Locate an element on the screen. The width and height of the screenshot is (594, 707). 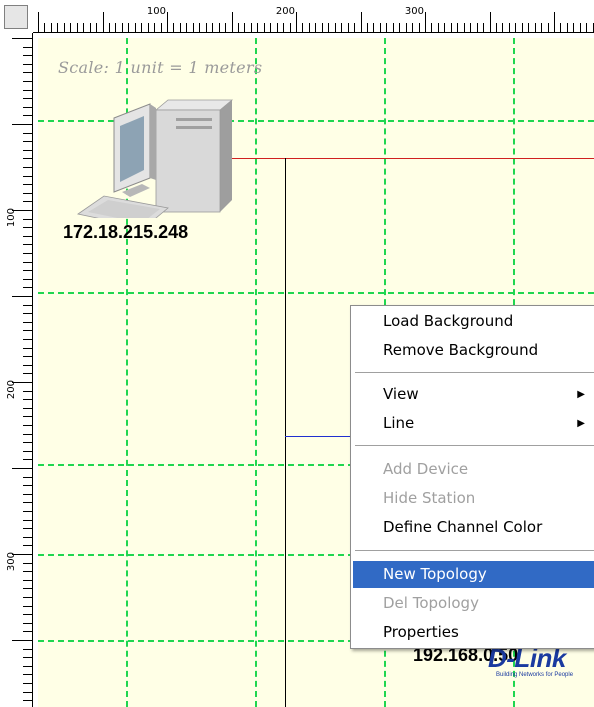
menu-item-remove-background: Remove Background is located at coordinates (473, 350).